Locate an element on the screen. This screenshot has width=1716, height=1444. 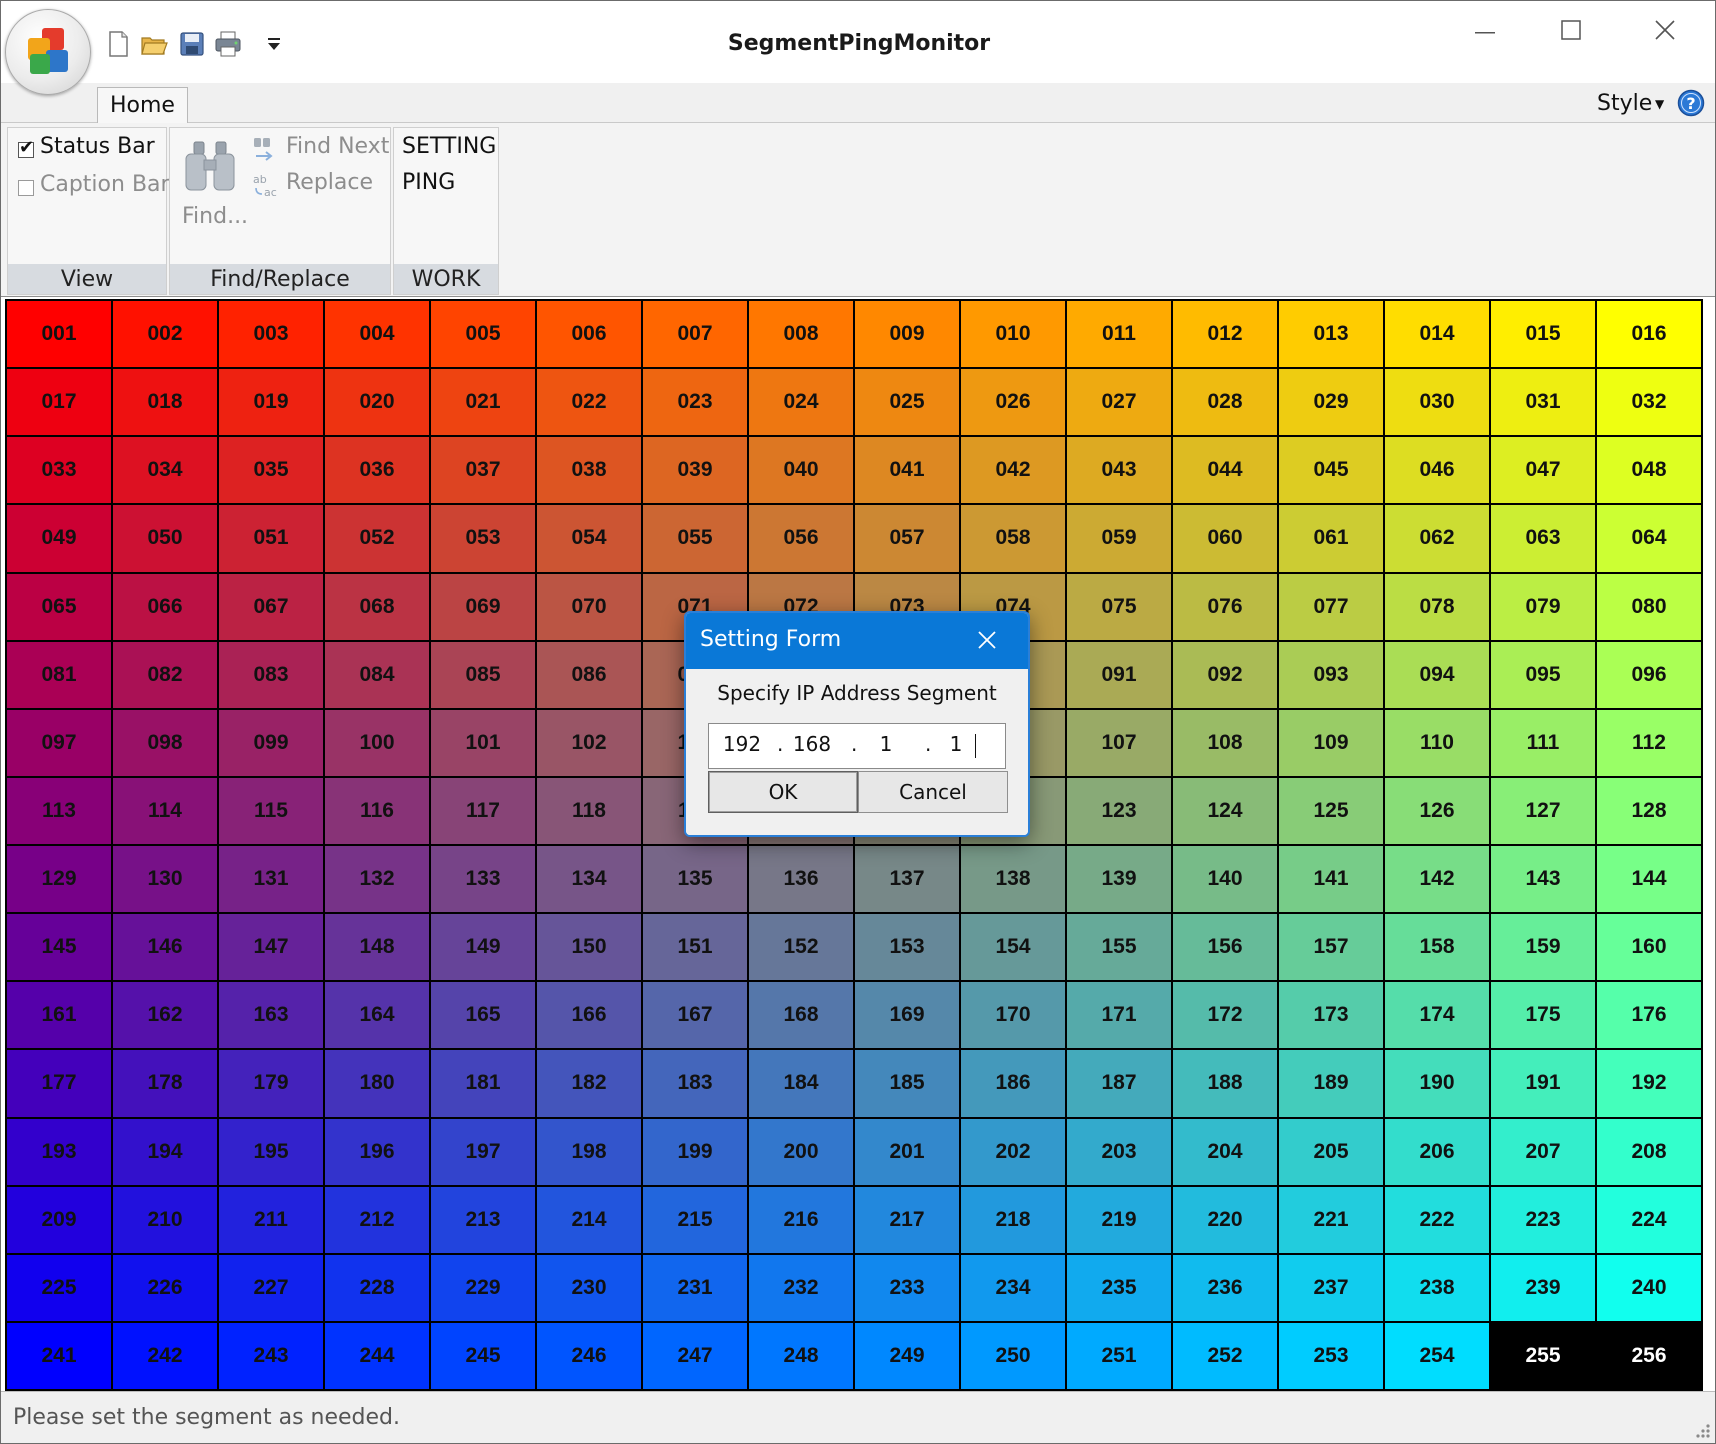
address-cell: 021 is located at coordinates (483, 402).